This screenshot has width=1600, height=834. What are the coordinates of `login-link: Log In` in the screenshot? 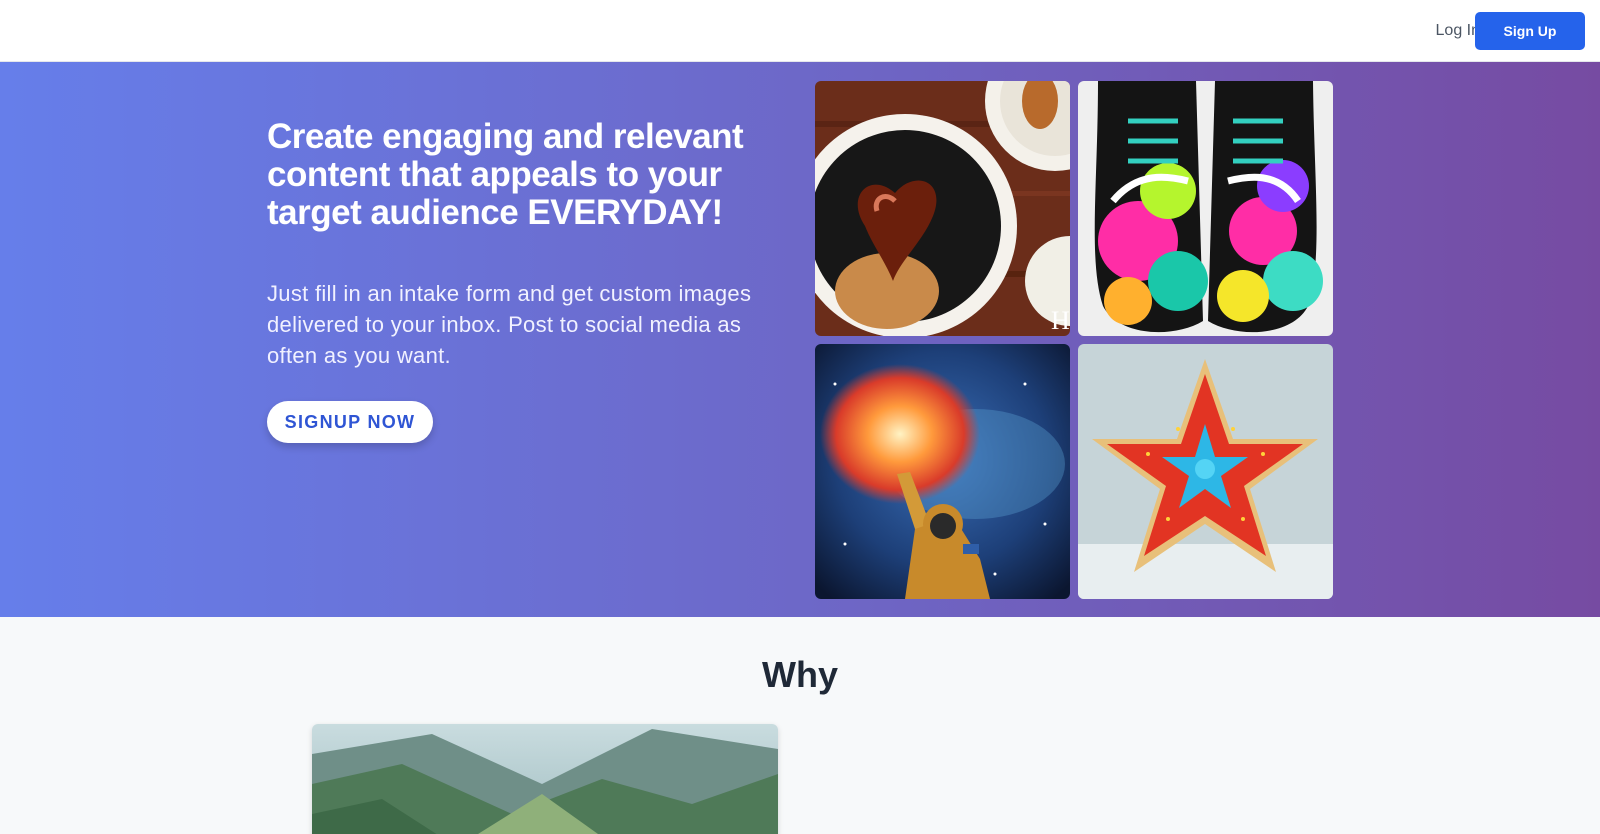 It's located at (1458, 31).